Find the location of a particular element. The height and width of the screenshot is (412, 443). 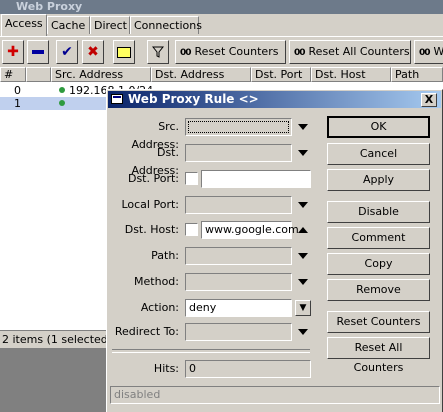

background-area is located at coordinates (55, 380).